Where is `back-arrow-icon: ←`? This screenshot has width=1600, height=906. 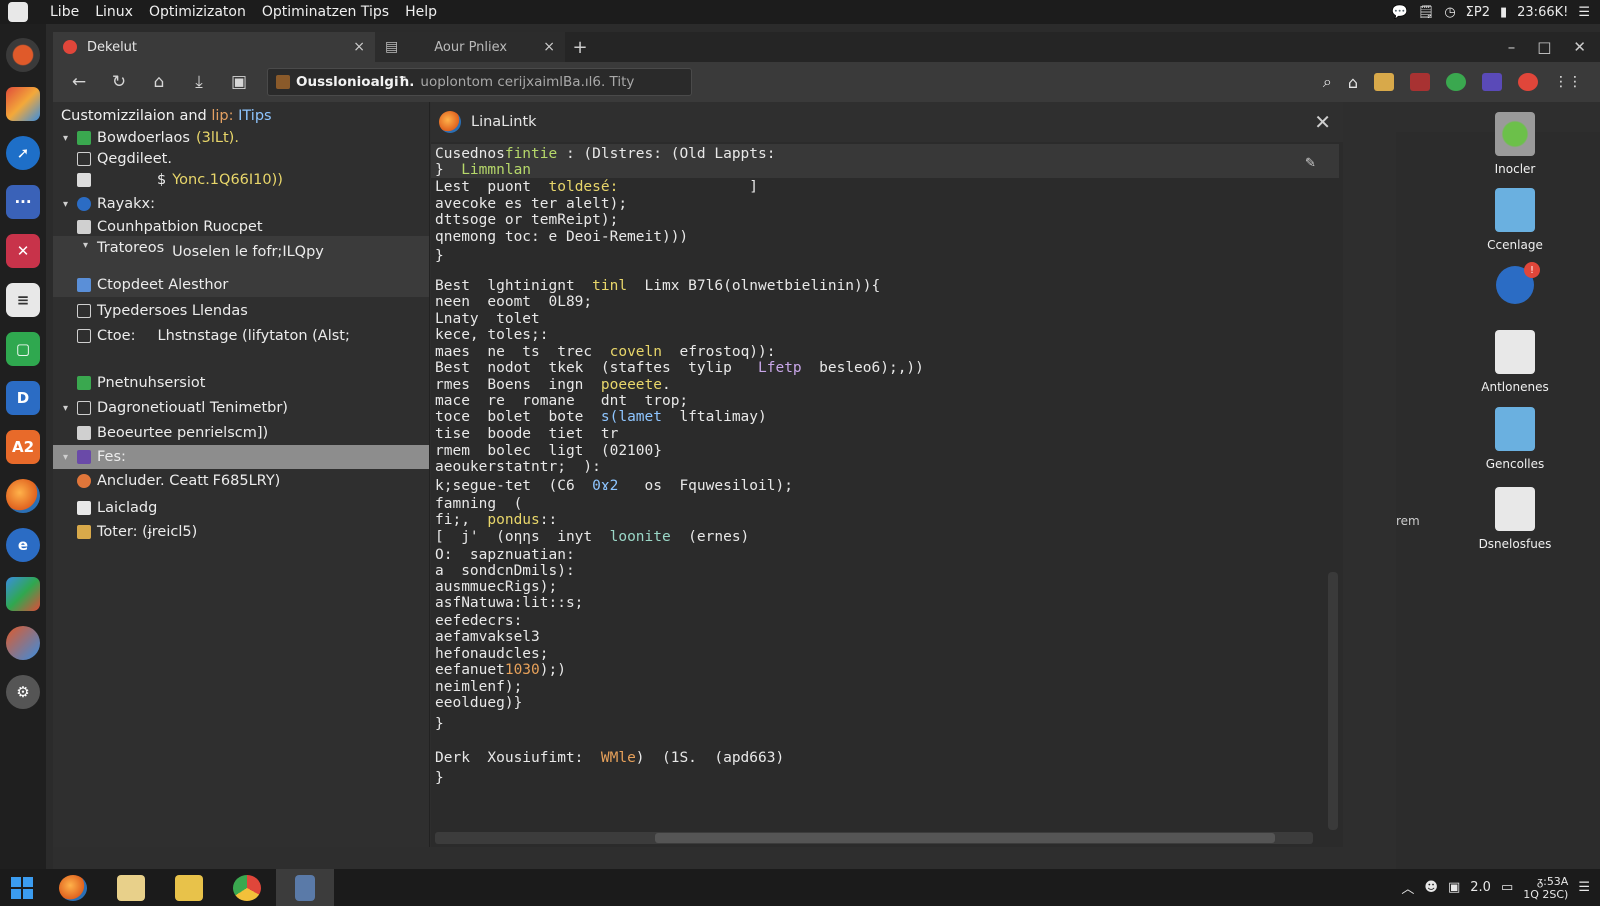 back-arrow-icon: ← is located at coordinates (79, 82).